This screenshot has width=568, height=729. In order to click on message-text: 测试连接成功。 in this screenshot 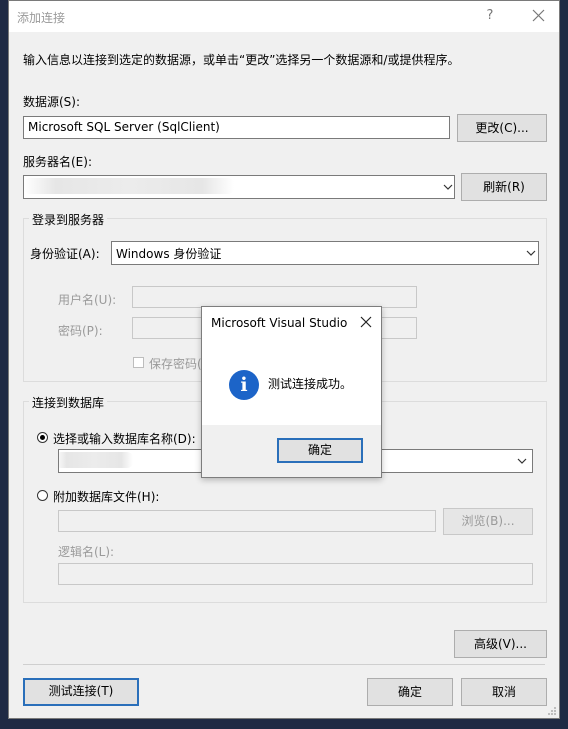, I will do `click(310, 384)`.